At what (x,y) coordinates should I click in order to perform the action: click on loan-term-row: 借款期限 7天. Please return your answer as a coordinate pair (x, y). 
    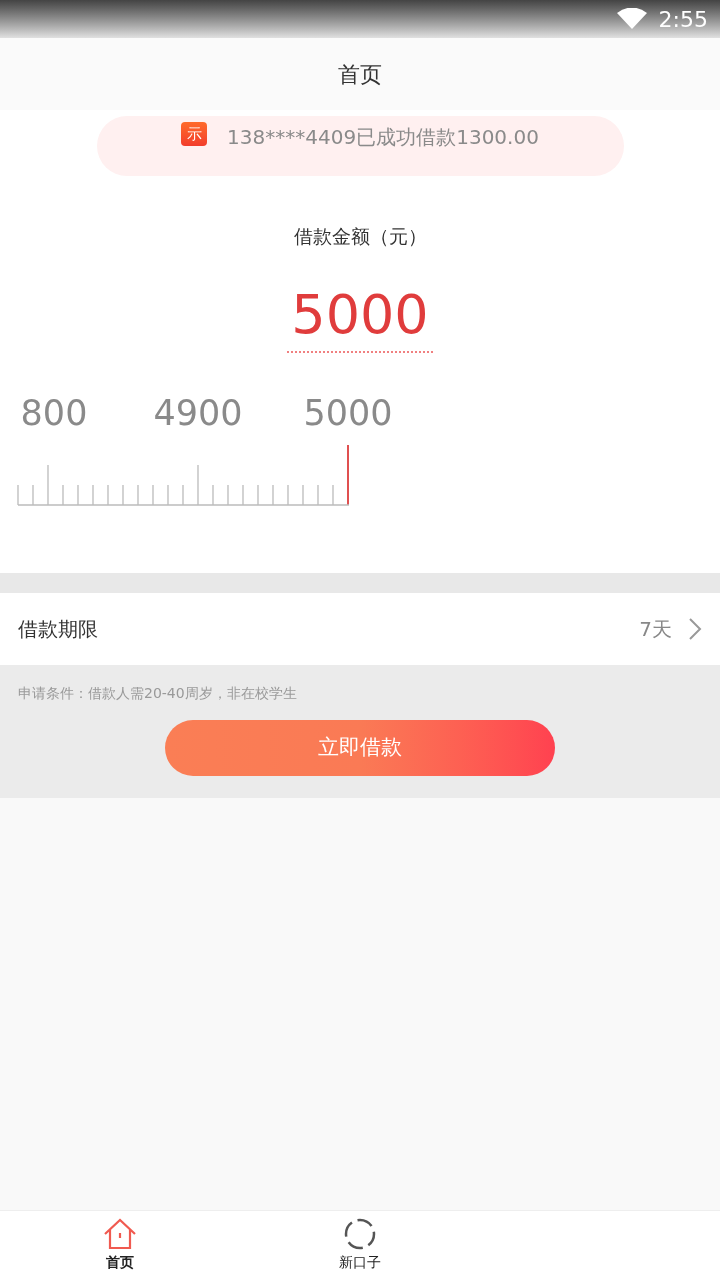
    Looking at the image, I should click on (360, 629).